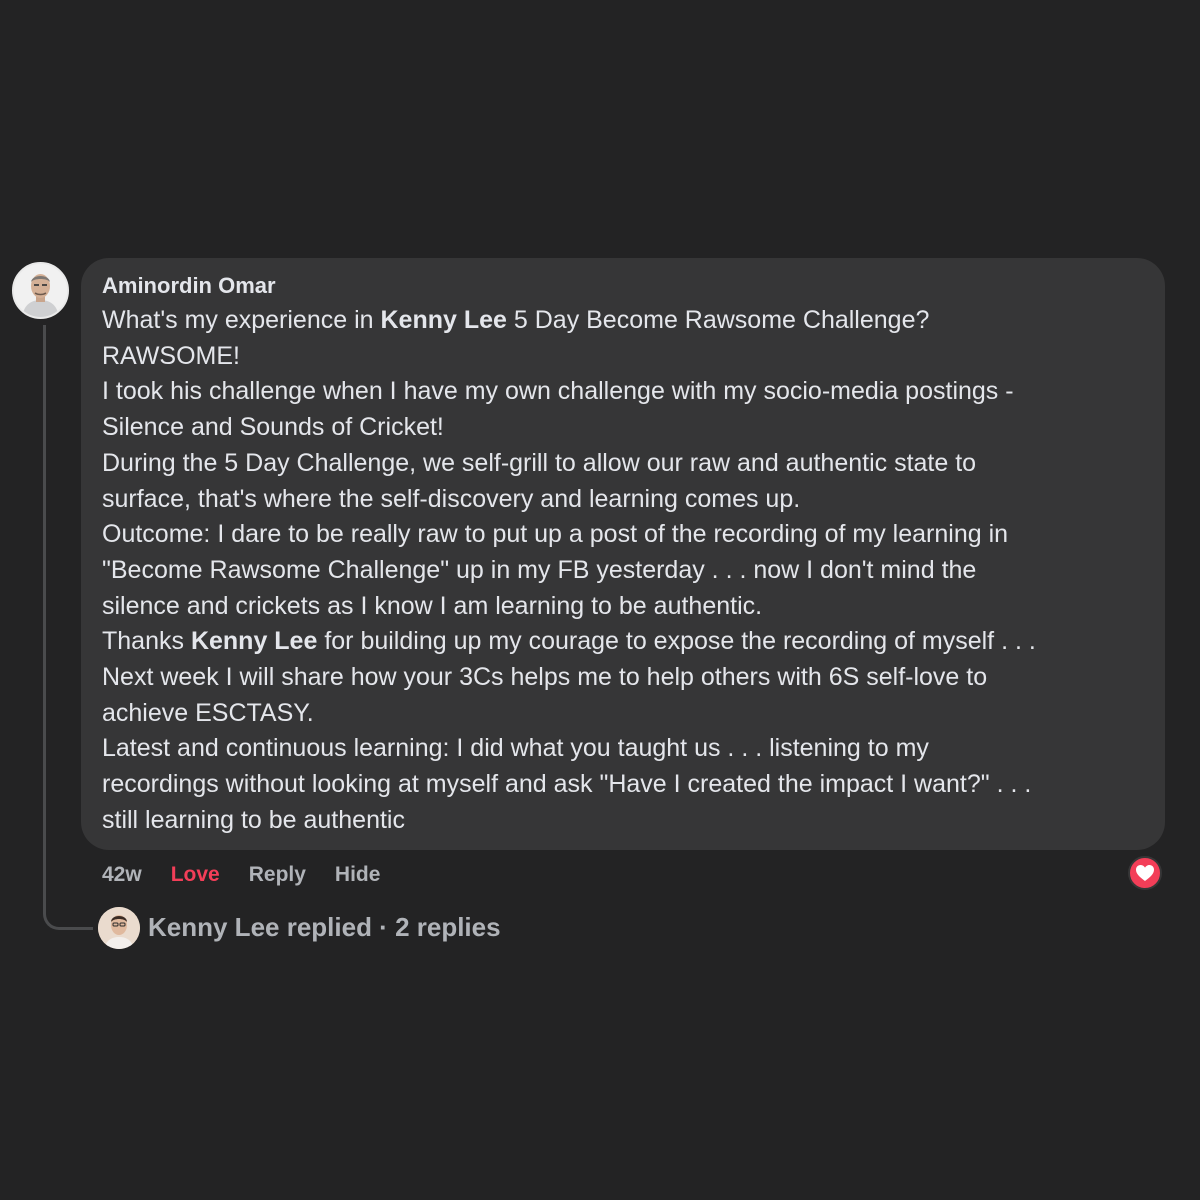 The height and width of the screenshot is (1200, 1200). I want to click on heart-icon, so click(1145, 873).